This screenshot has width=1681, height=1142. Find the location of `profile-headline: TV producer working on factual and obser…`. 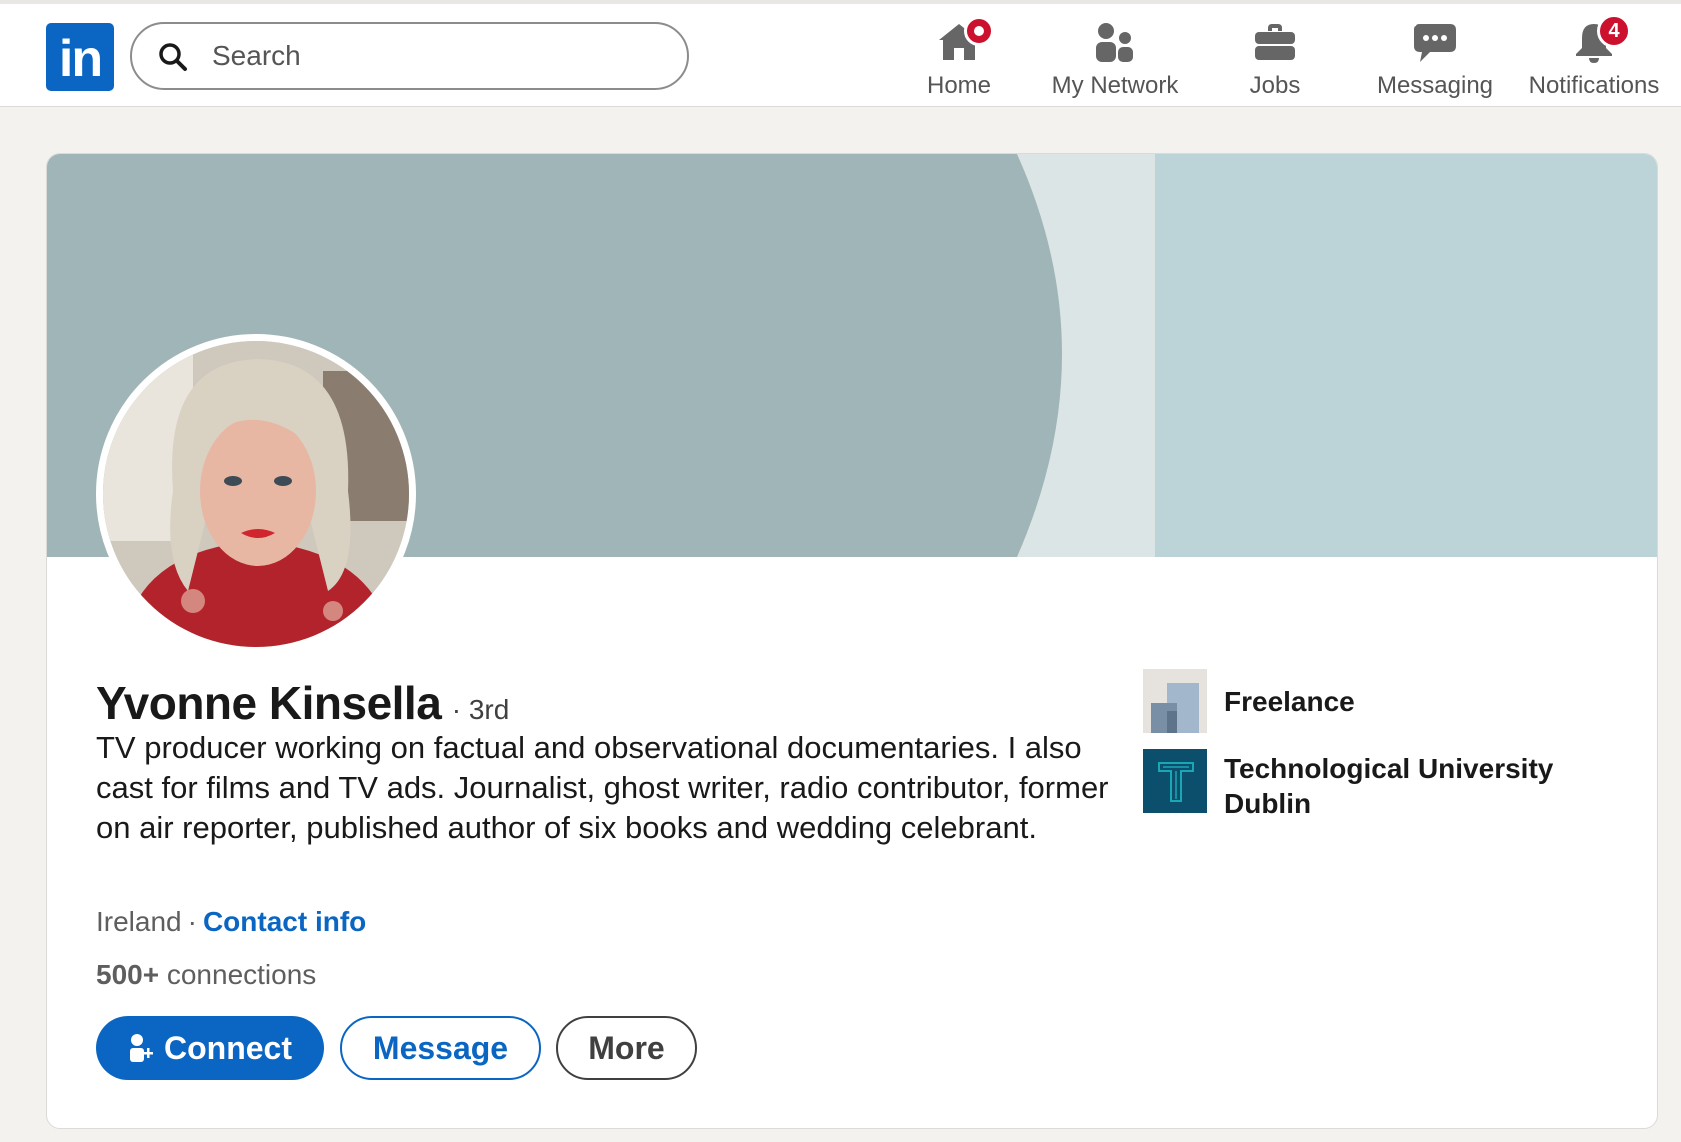

profile-headline: TV producer working on factual and obser… is located at coordinates (602, 787).